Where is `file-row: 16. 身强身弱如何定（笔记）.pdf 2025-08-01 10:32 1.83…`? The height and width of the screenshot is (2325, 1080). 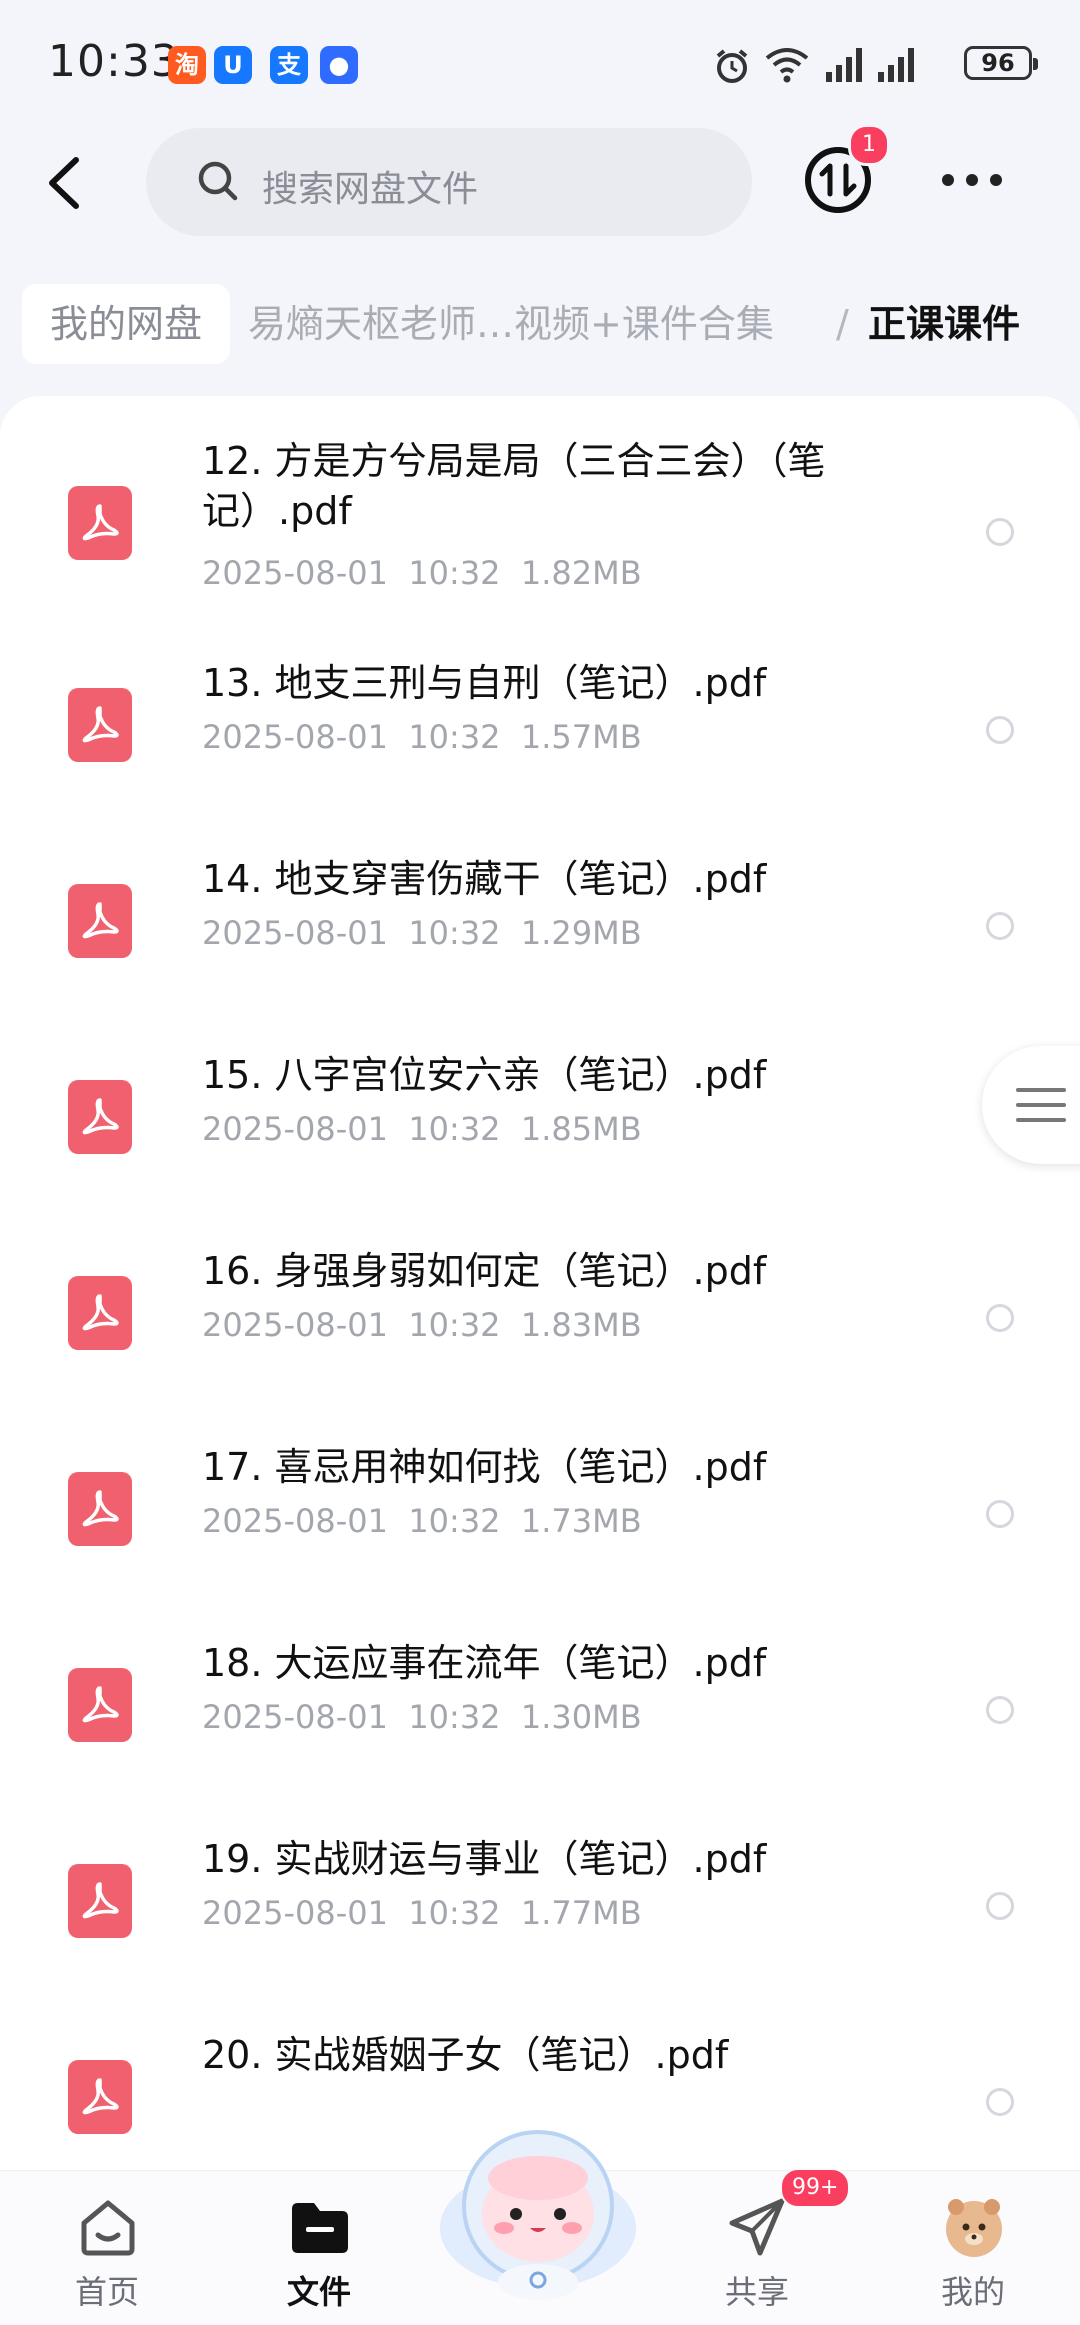
file-row: 16. 身强身弱如何定（笔记）.pdf 2025-08-01 10:32 1.83… is located at coordinates (540, 1318).